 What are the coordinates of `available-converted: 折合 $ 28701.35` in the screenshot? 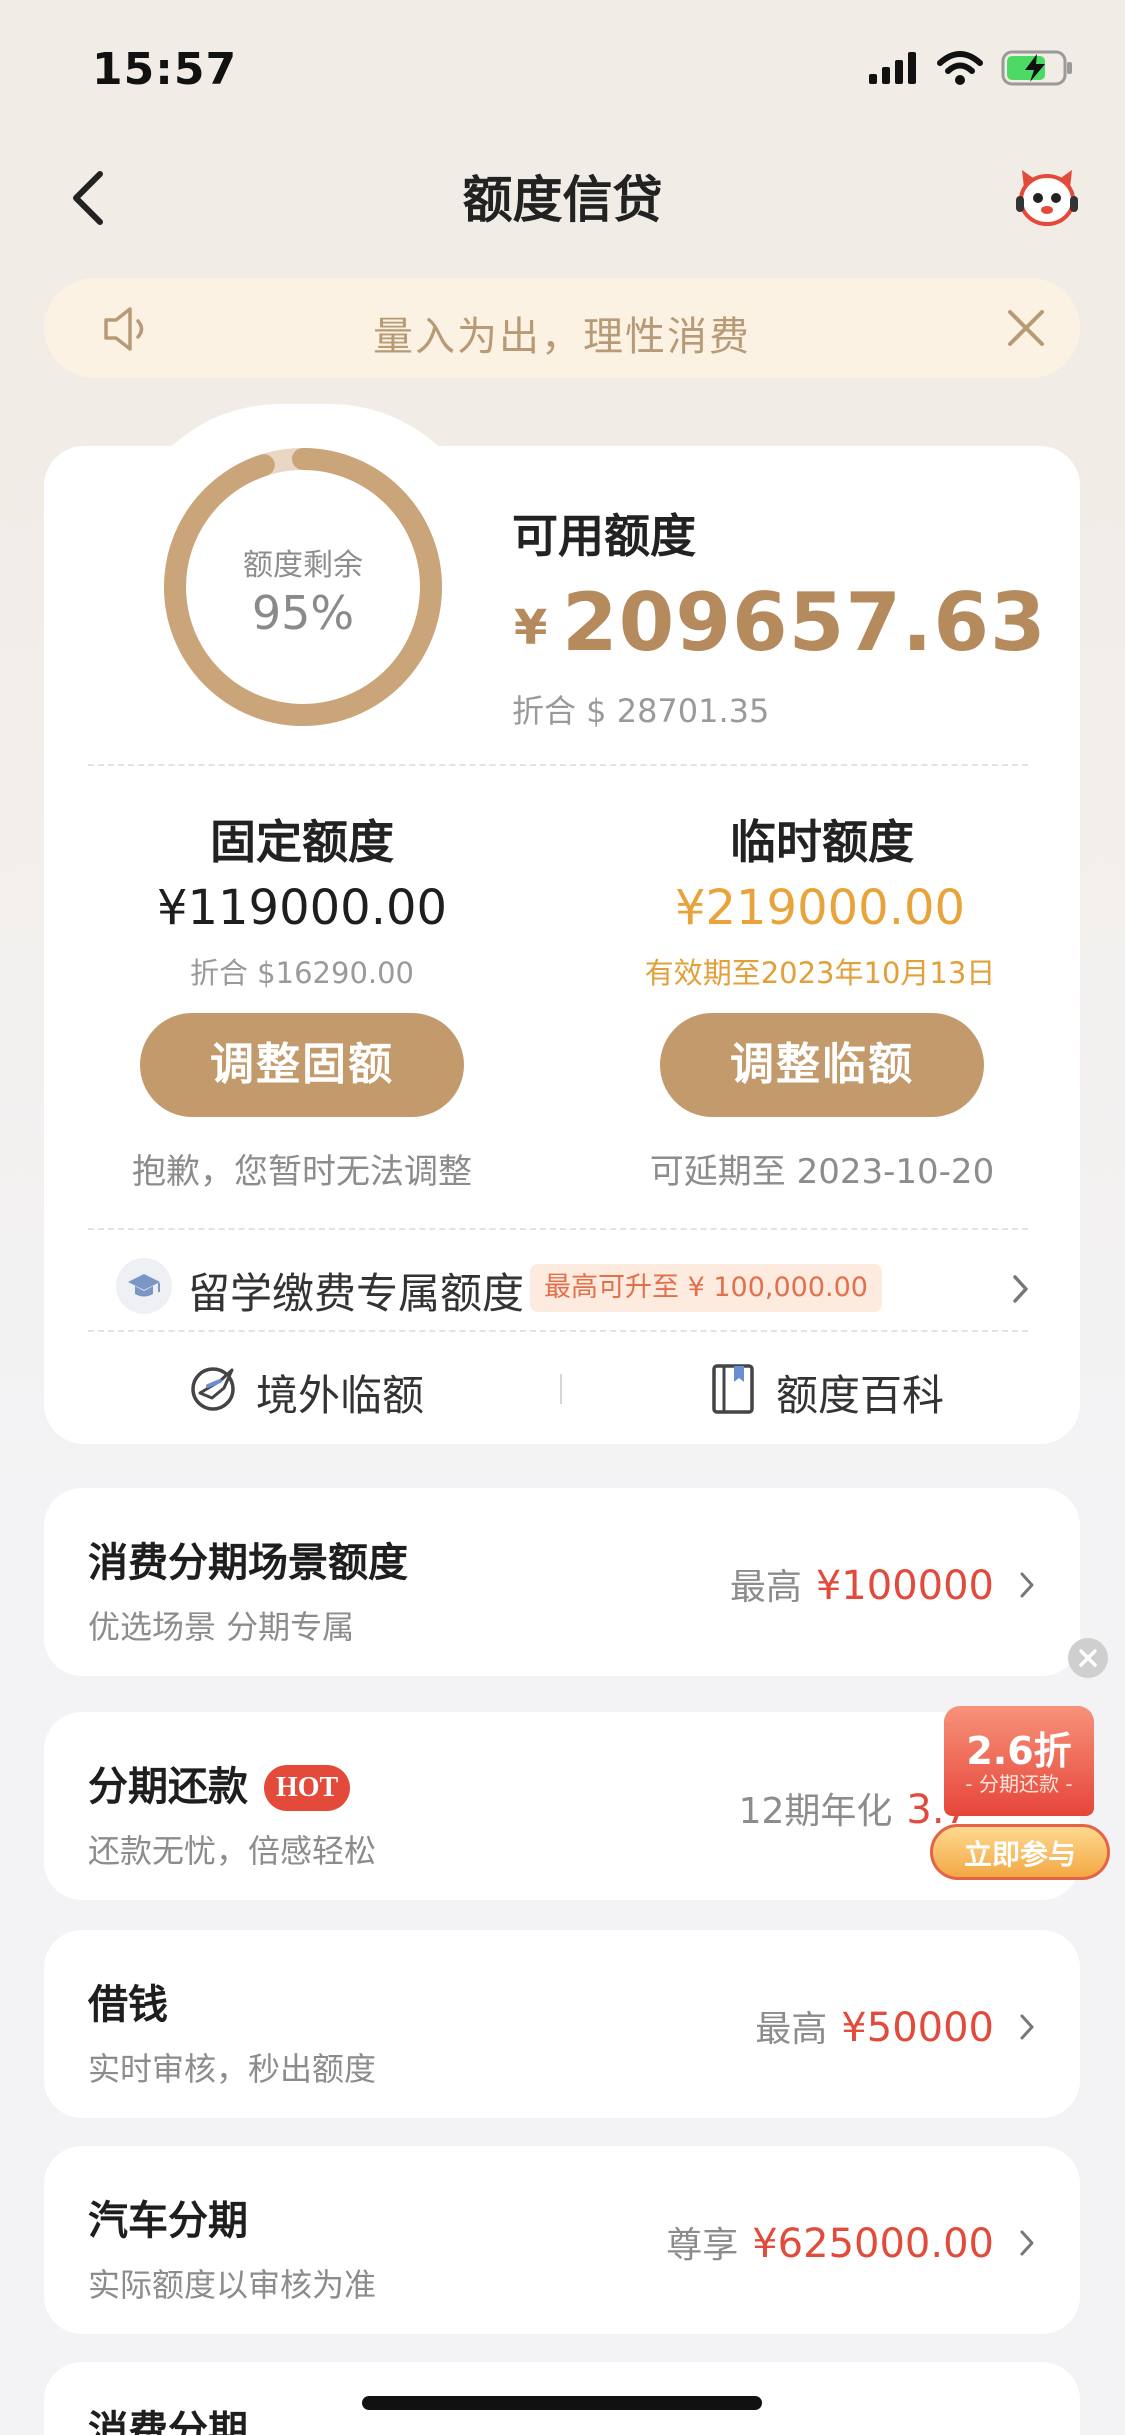 It's located at (641, 711).